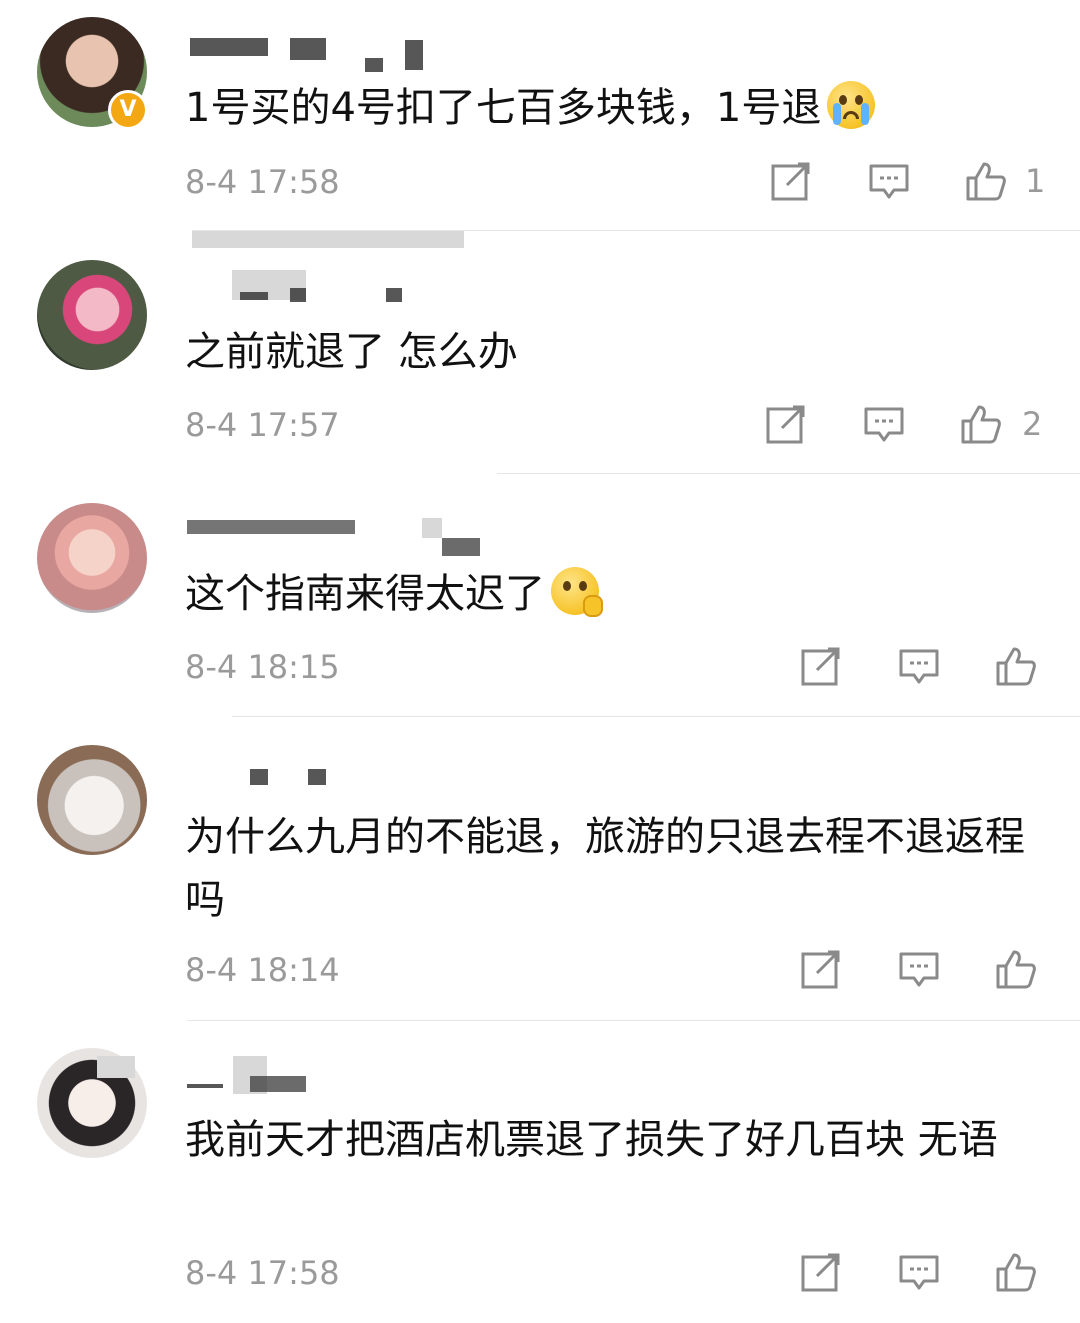 This screenshot has height=1323, width=1080. I want to click on comment-timestamp: 8-4 17:57, so click(262, 425).